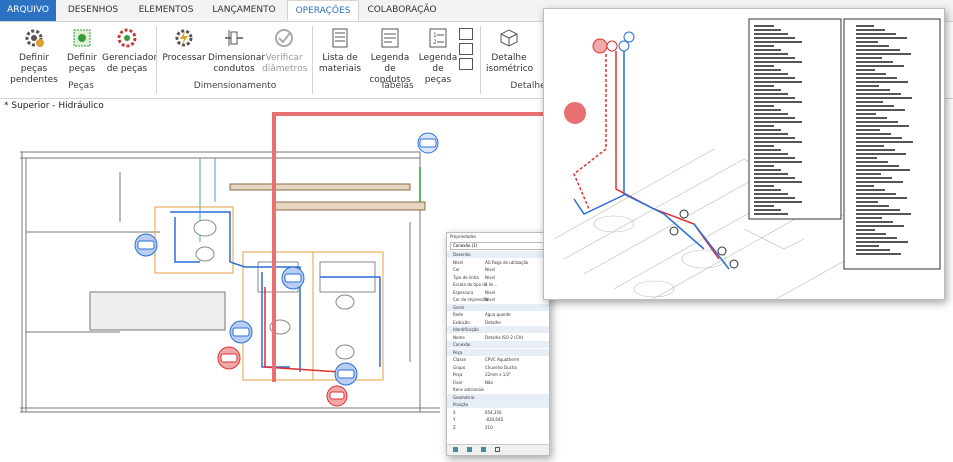  What do you see at coordinates (498, 367) in the screenshot?
I see `property-row: Grupo Chuveiro Ducha` at bounding box center [498, 367].